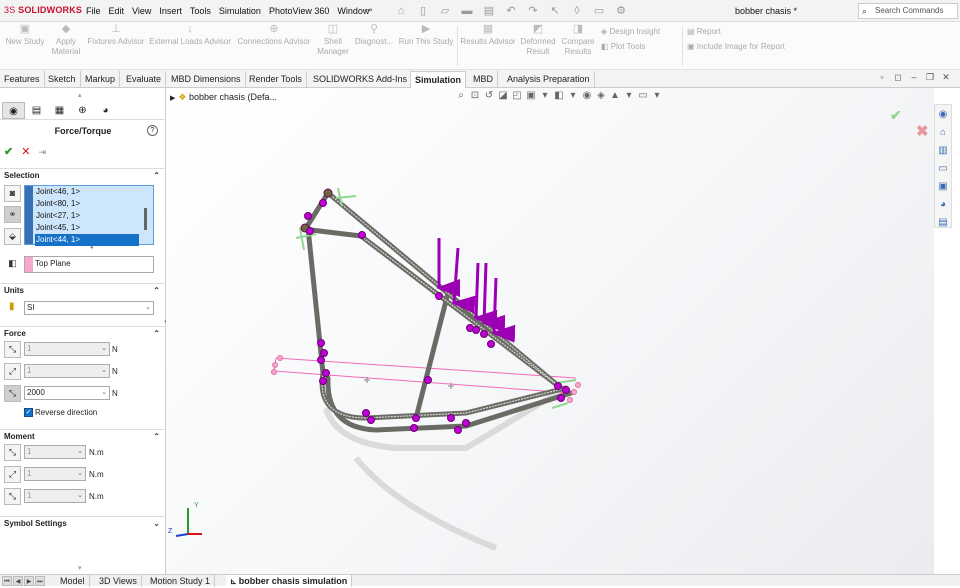 Image resolution: width=960 pixels, height=588 pixels. What do you see at coordinates (12, 452) in the screenshot?
I see `moment-x-direction-icon: ⤡` at bounding box center [12, 452].